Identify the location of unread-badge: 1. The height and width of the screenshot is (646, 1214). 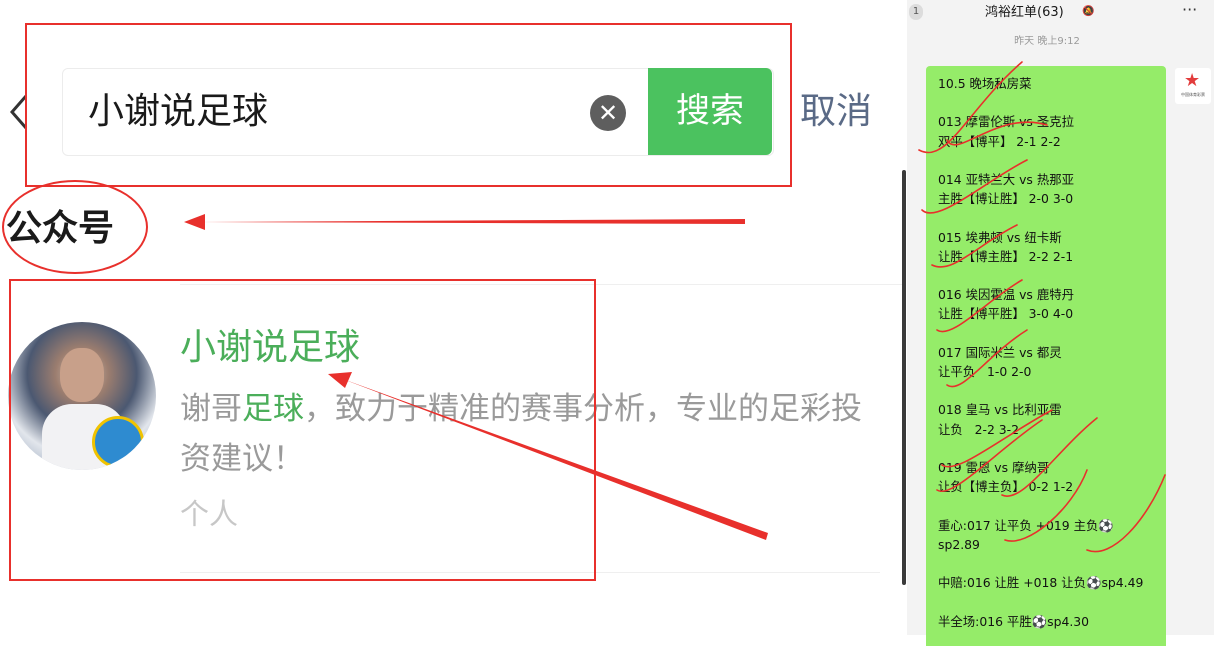
(916, 12).